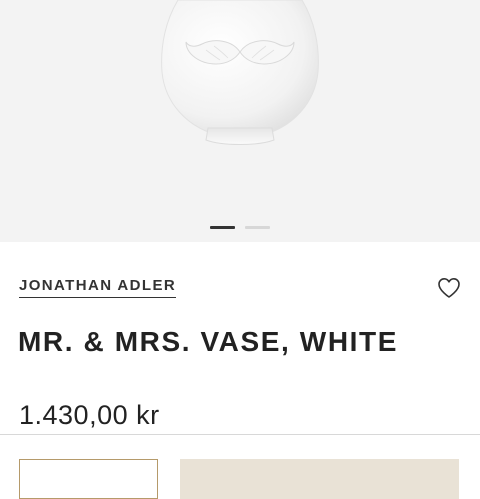 Image resolution: width=480 pixels, height=499 pixels. I want to click on favorite-button, so click(449, 288).